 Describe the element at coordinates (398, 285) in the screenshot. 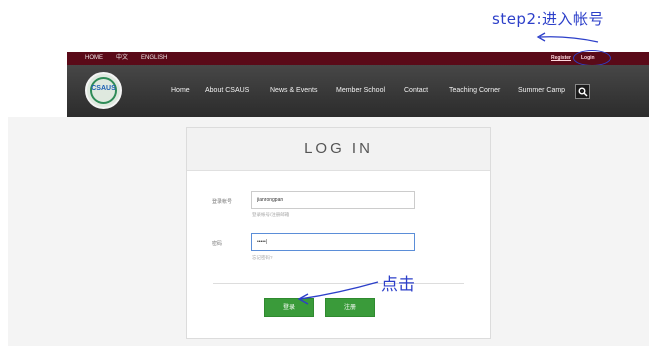

I see `click-annotation: 点击` at that location.